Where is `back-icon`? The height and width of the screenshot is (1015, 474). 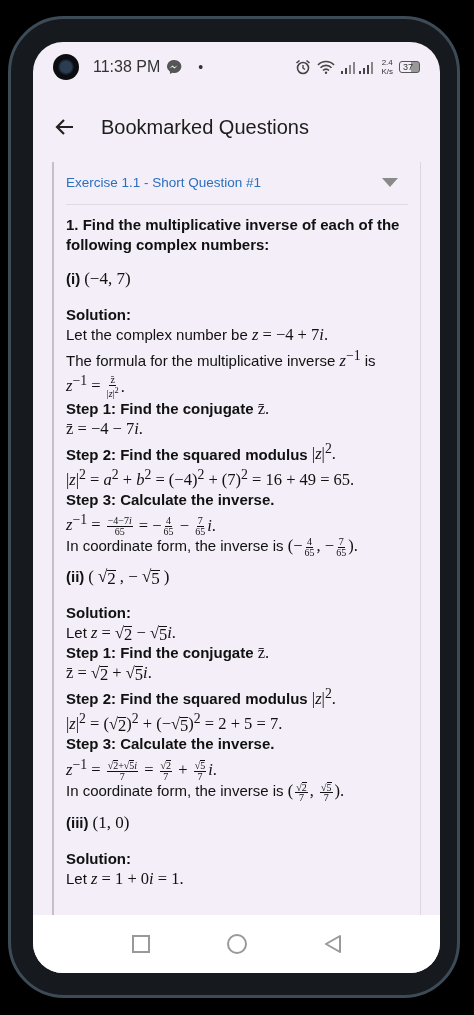 back-icon is located at coordinates (332, 944).